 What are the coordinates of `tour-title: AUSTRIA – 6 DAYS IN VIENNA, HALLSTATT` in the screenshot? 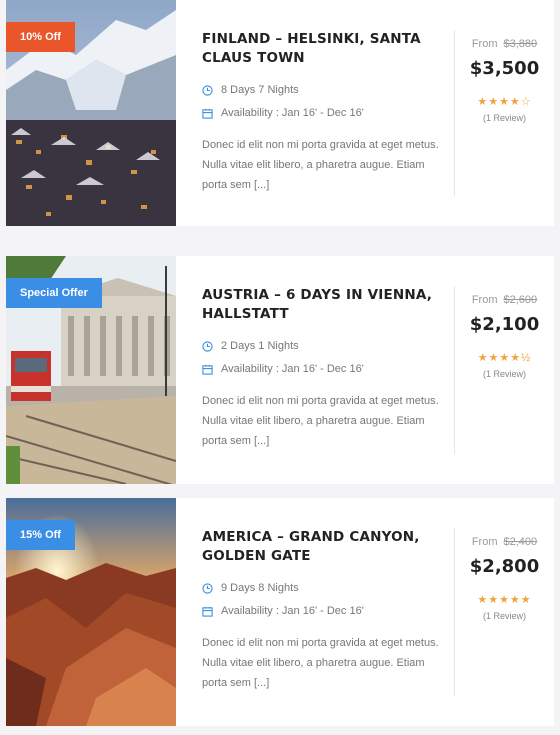 It's located at (321, 305).